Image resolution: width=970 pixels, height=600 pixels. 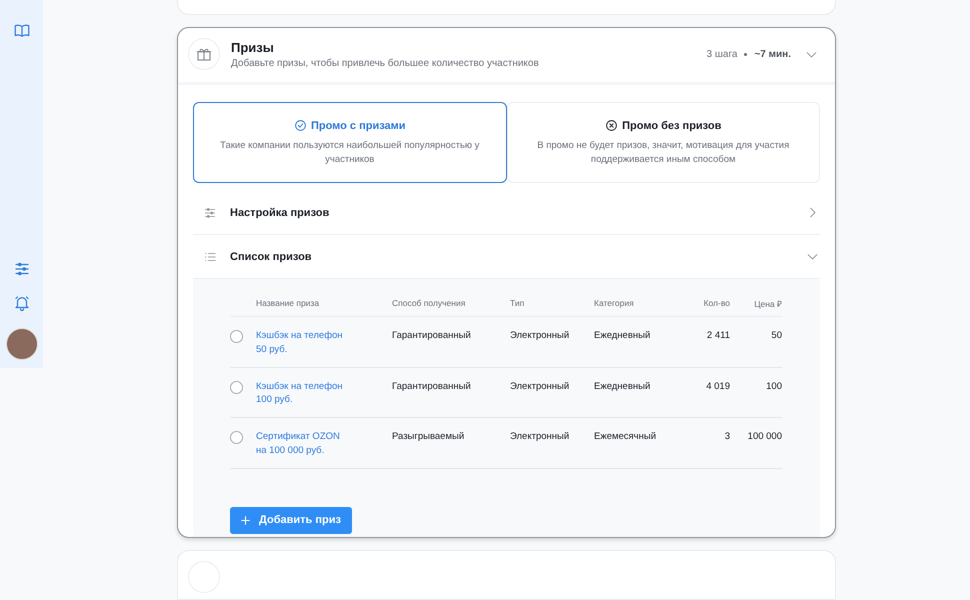 I want to click on gift-icon, so click(x=204, y=54).